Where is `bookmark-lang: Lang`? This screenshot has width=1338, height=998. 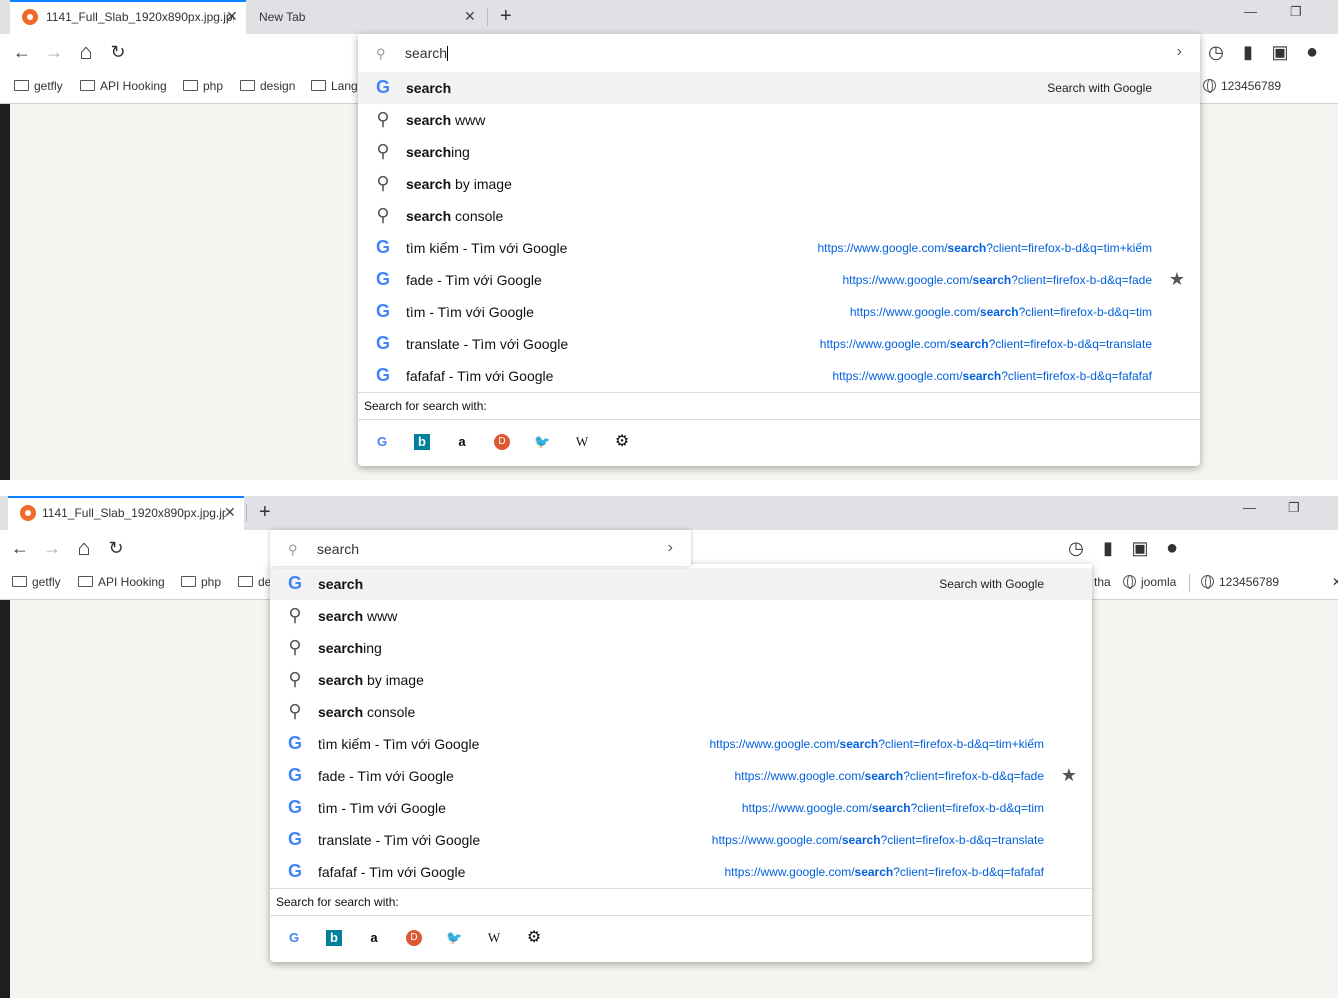
bookmark-lang: Lang is located at coordinates (334, 86).